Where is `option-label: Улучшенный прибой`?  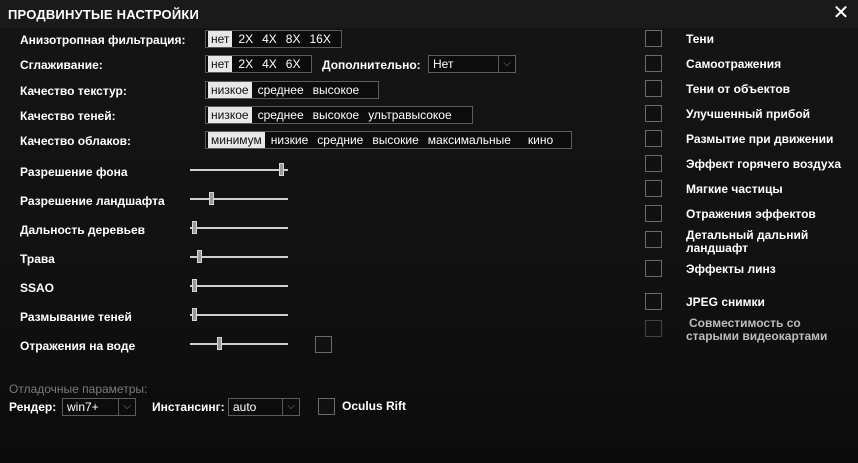
option-label: Улучшенный прибой is located at coordinates (748, 114).